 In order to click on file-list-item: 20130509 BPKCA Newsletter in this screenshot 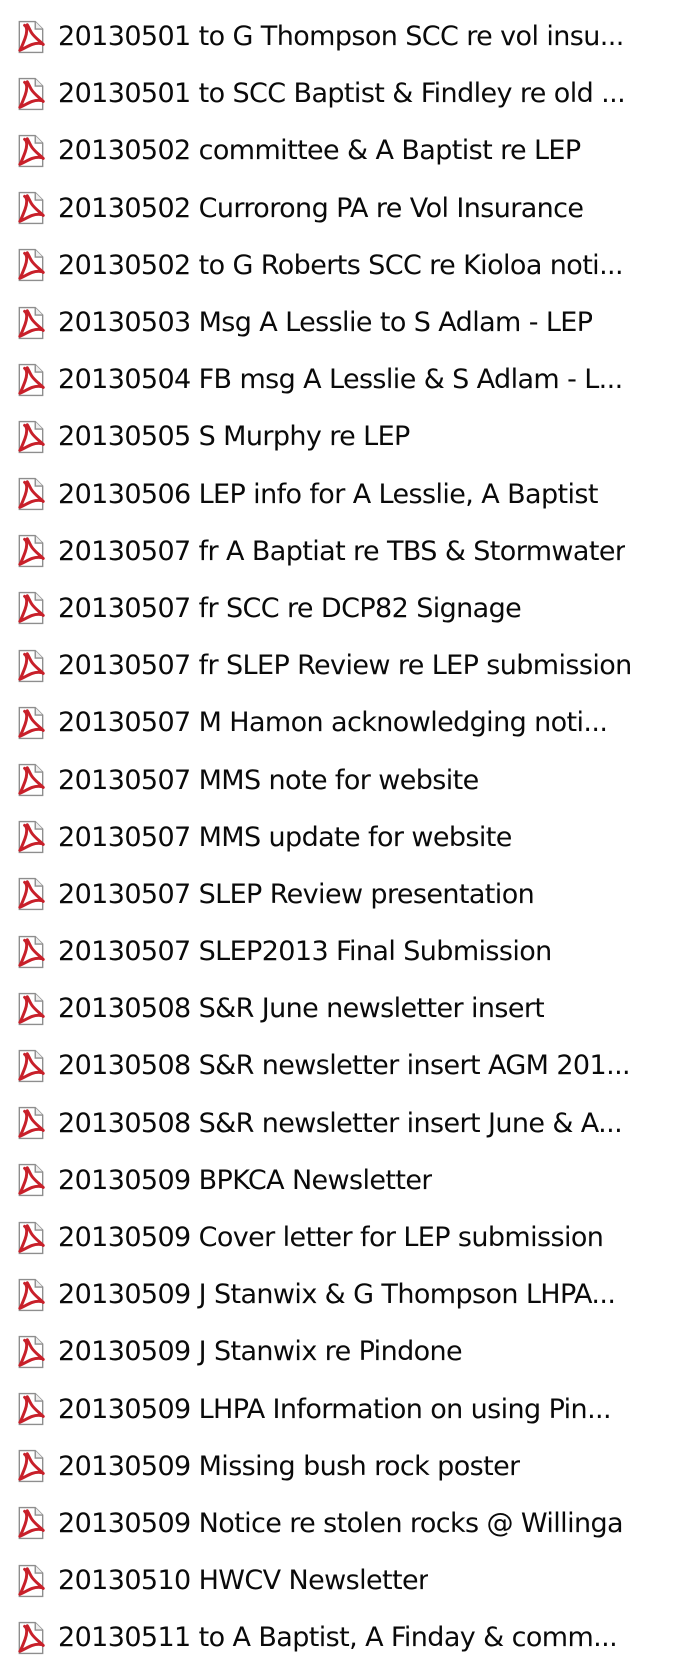, I will do `click(343, 1180)`.